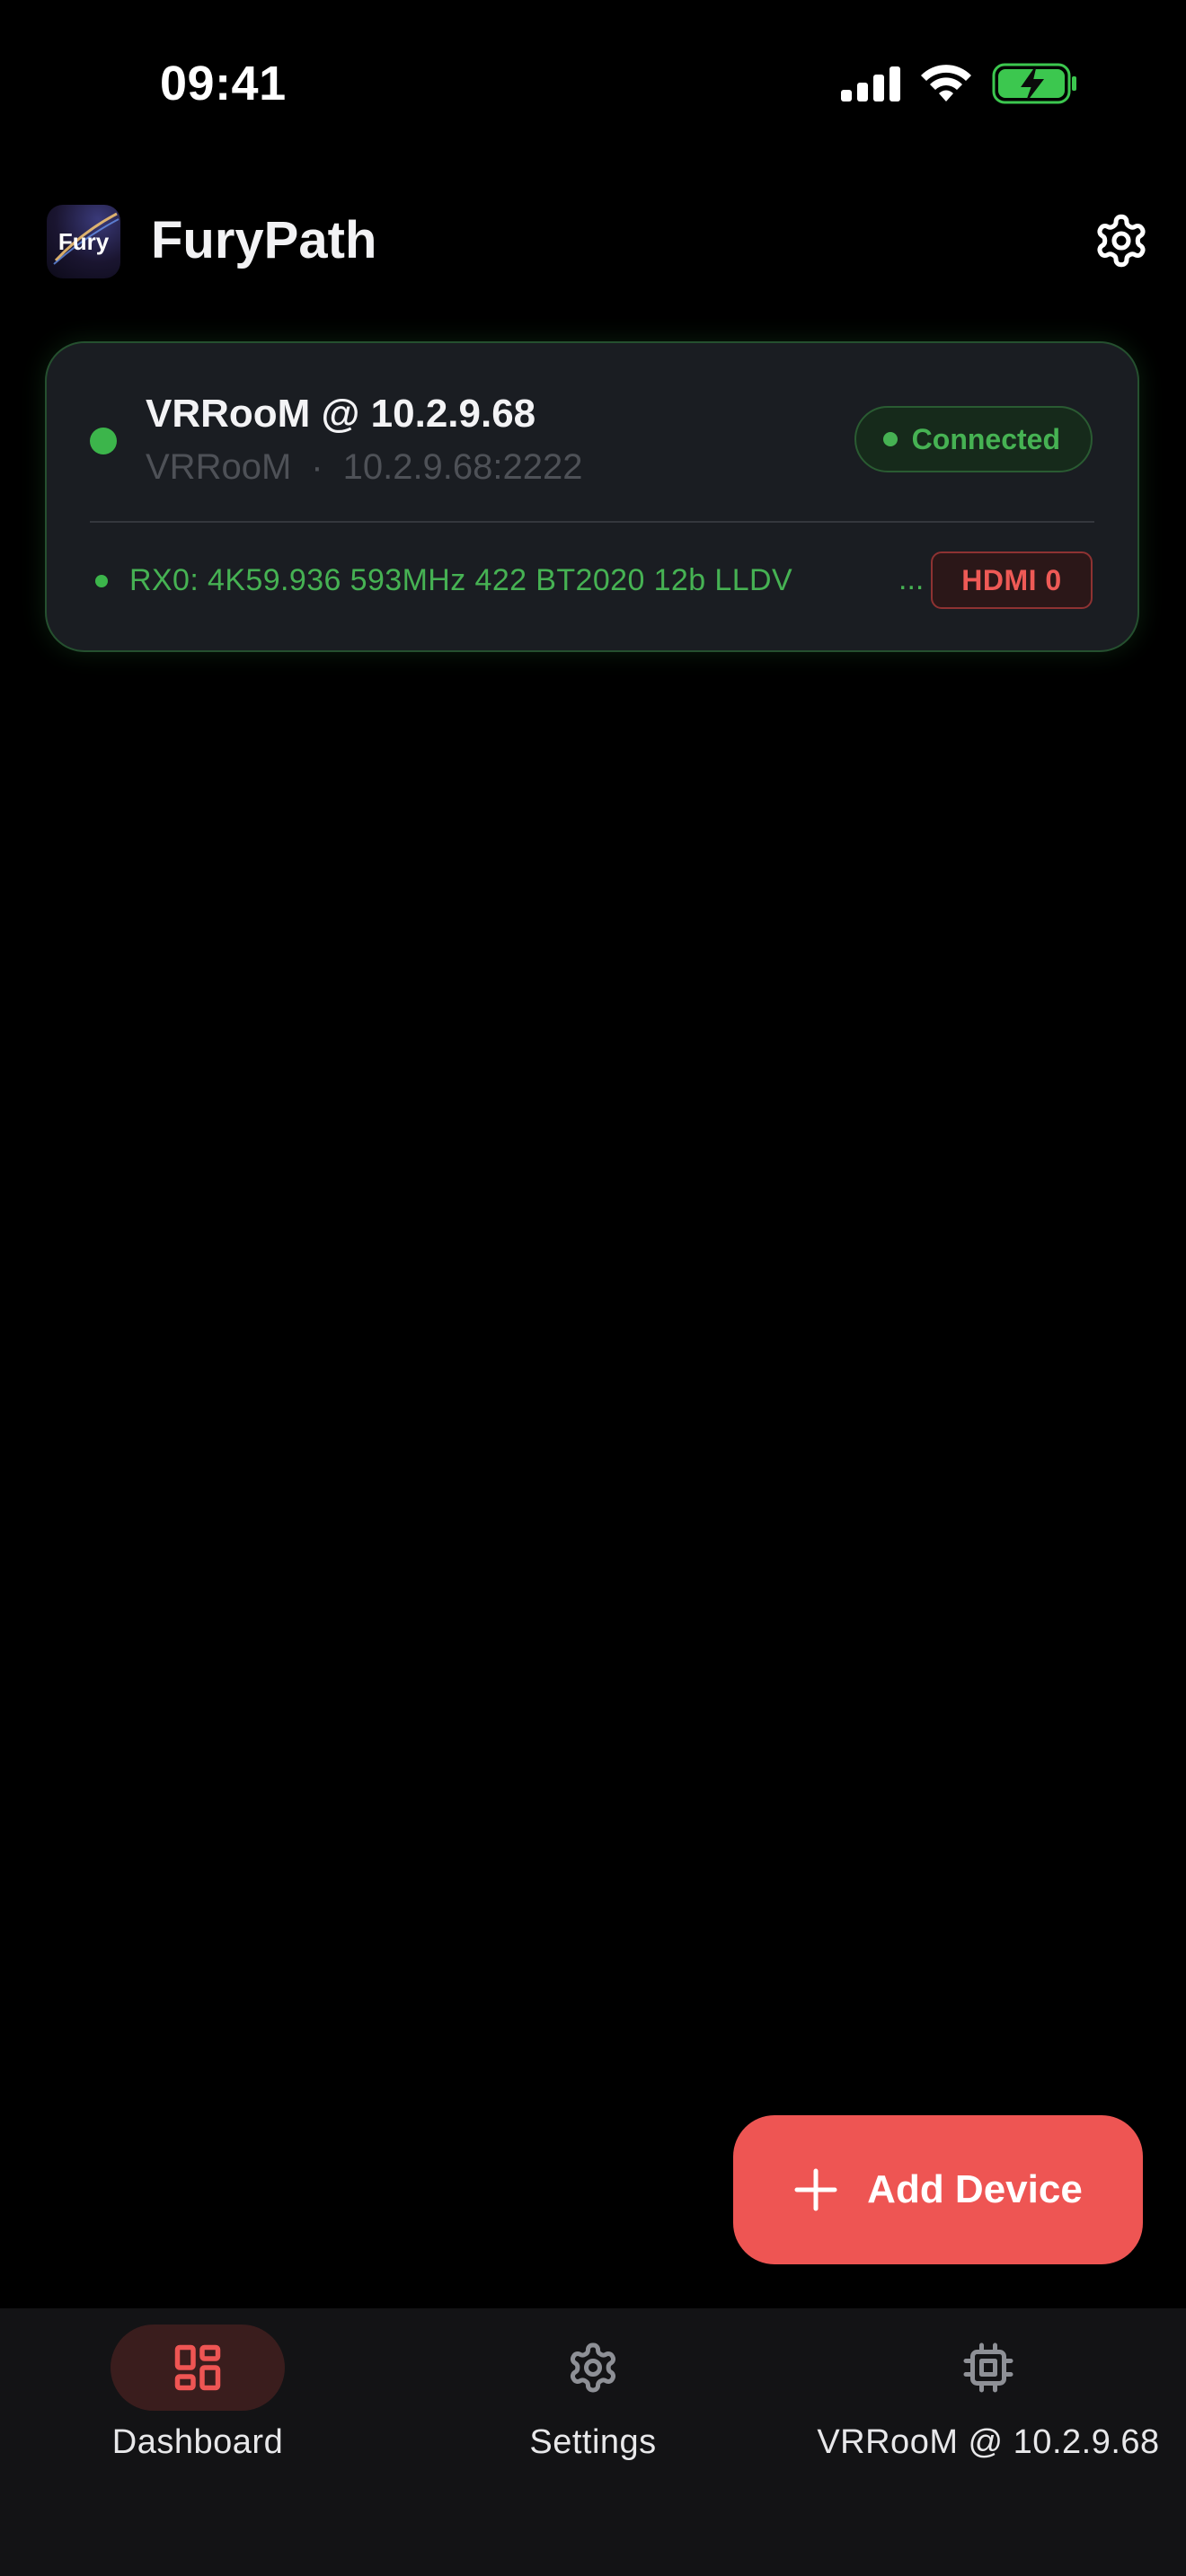  Describe the element at coordinates (946, 83) in the screenshot. I see `wifi-icon` at that location.